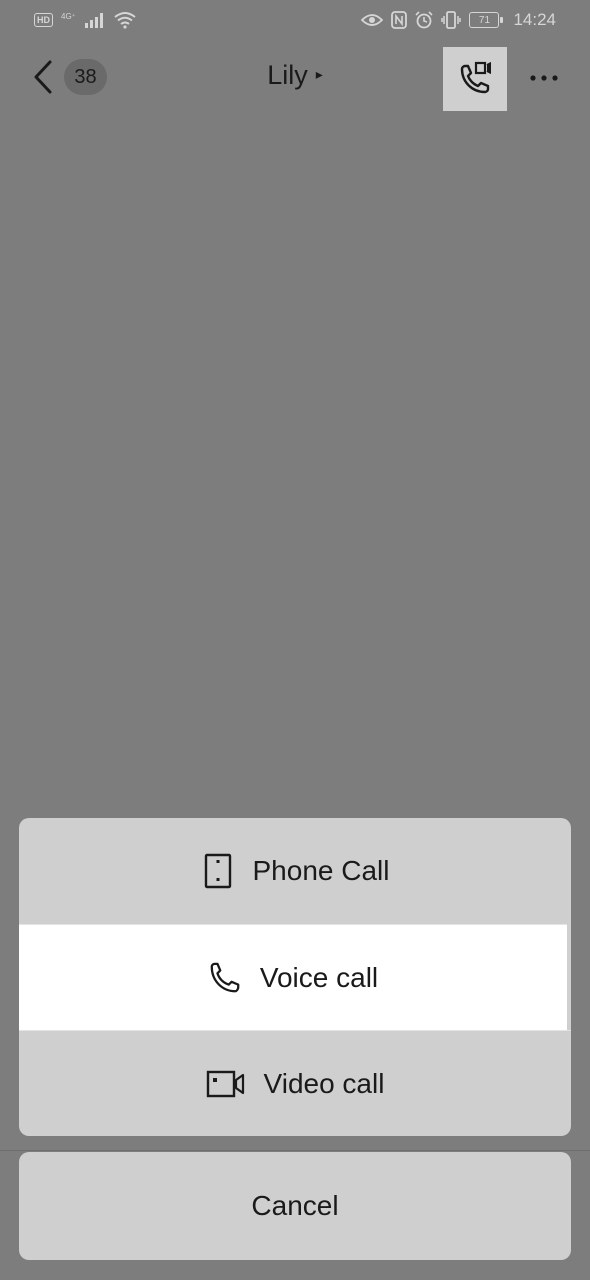 The image size is (590, 1280). I want to click on video-call-label: Video call, so click(324, 1083).